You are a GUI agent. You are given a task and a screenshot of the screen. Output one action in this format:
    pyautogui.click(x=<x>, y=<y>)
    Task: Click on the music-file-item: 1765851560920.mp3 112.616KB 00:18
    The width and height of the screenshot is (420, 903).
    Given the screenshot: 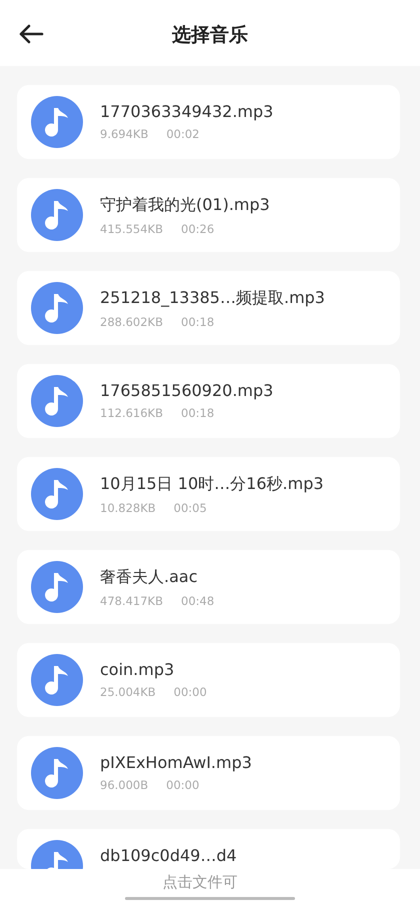 What is the action you would take?
    pyautogui.click(x=208, y=401)
    